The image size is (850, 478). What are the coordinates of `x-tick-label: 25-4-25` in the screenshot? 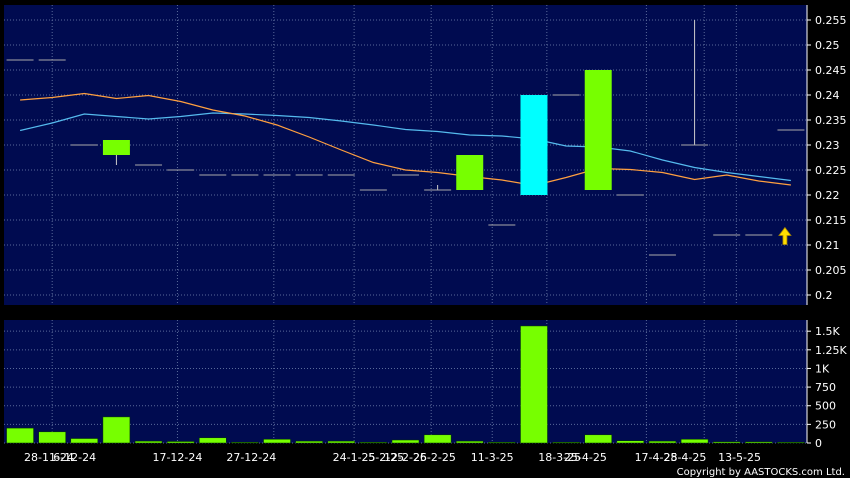 It's located at (585, 457).